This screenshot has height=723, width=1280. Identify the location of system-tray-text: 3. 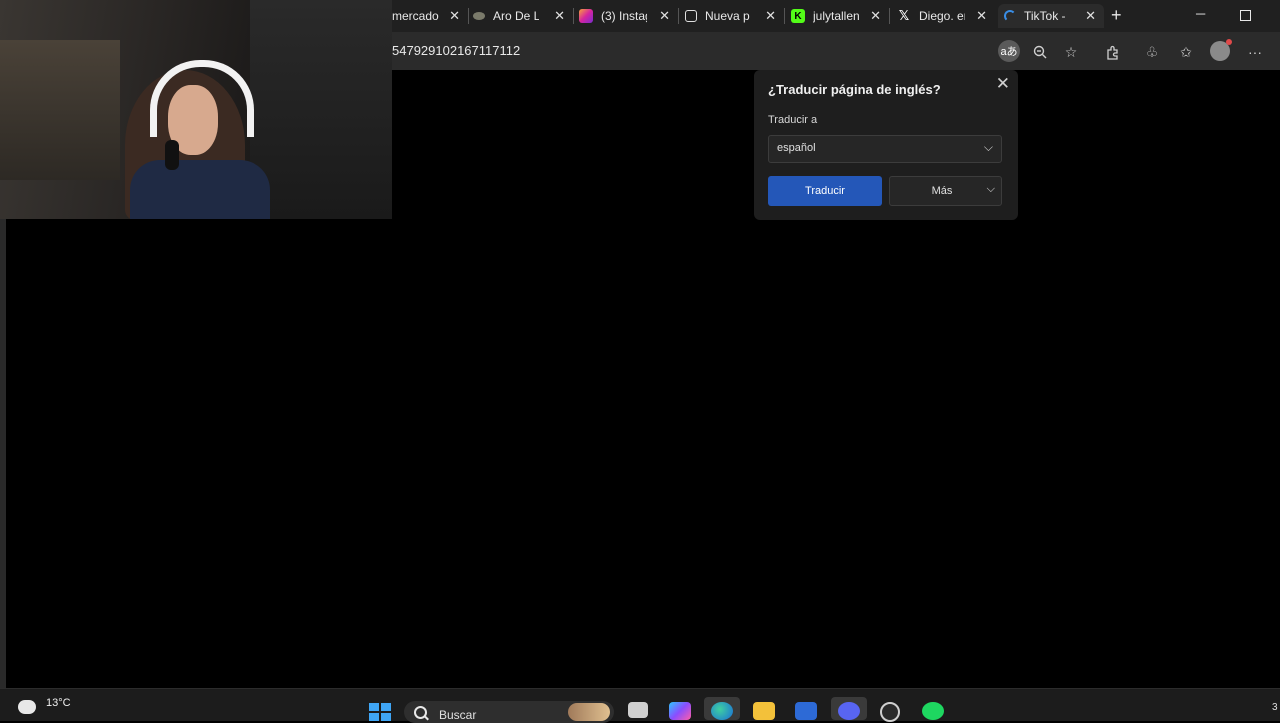
(1275, 707).